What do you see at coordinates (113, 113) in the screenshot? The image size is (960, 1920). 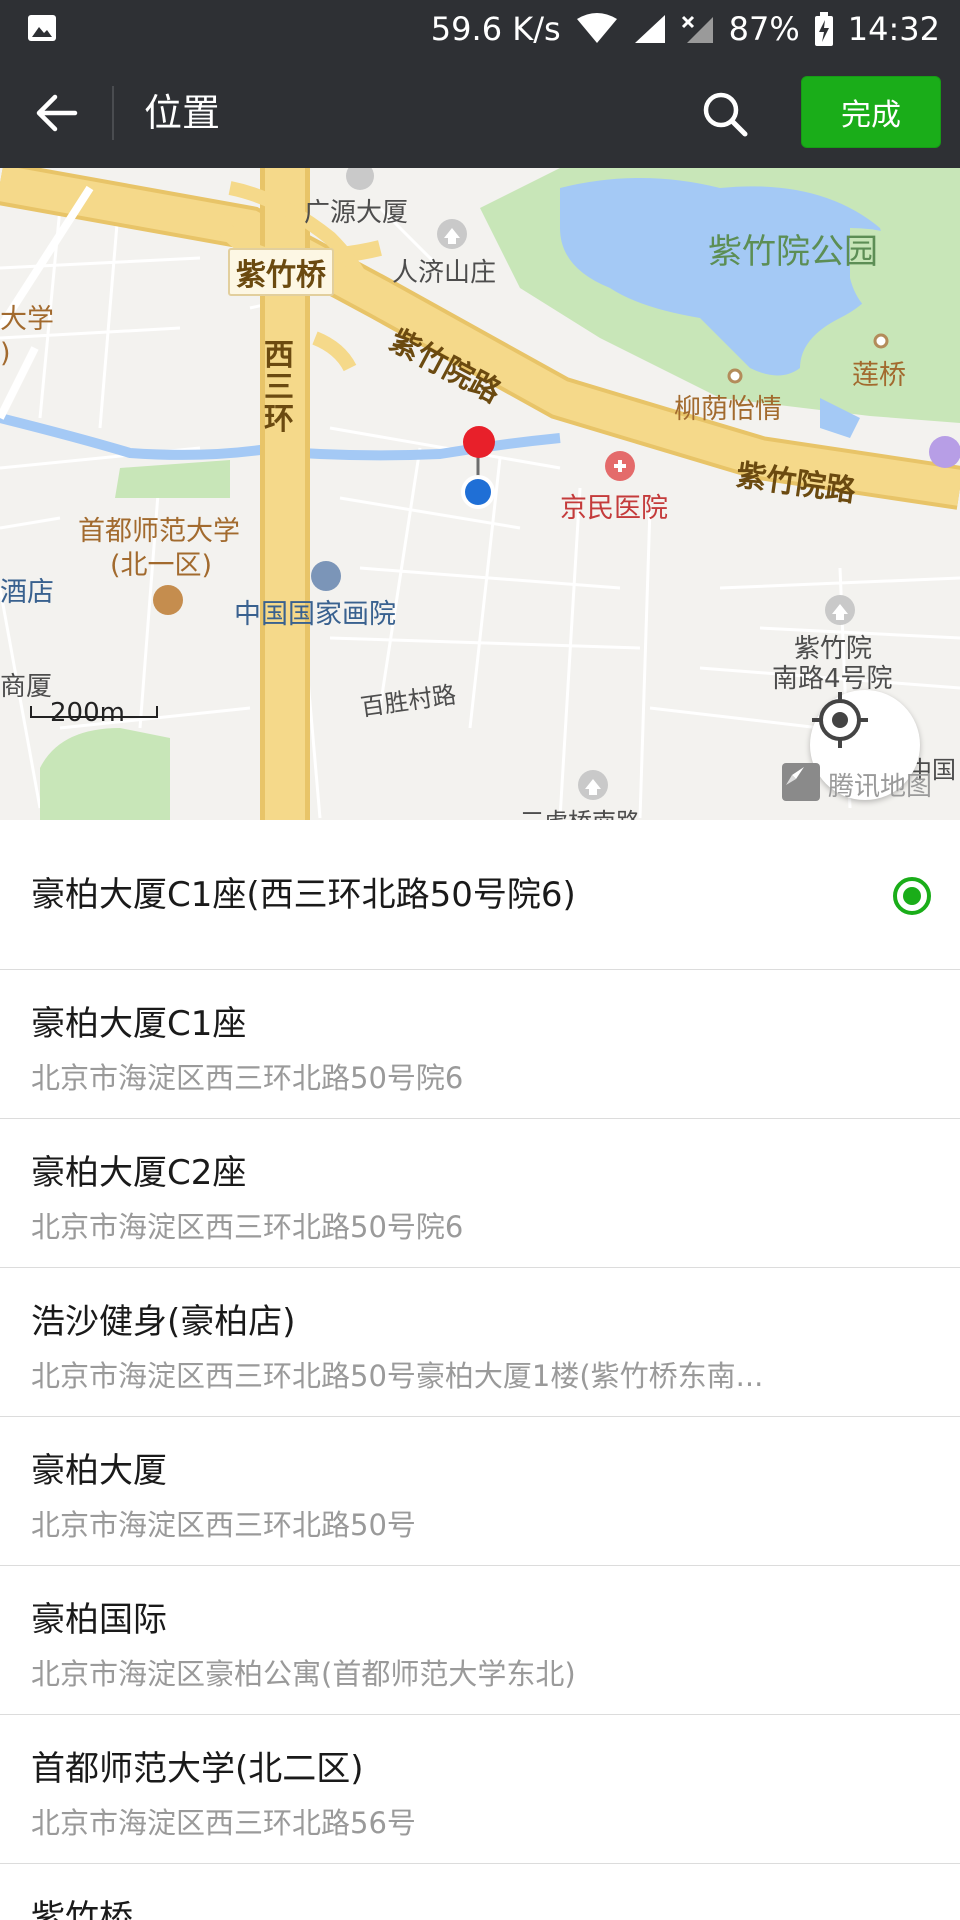 I see `title-divider` at bounding box center [113, 113].